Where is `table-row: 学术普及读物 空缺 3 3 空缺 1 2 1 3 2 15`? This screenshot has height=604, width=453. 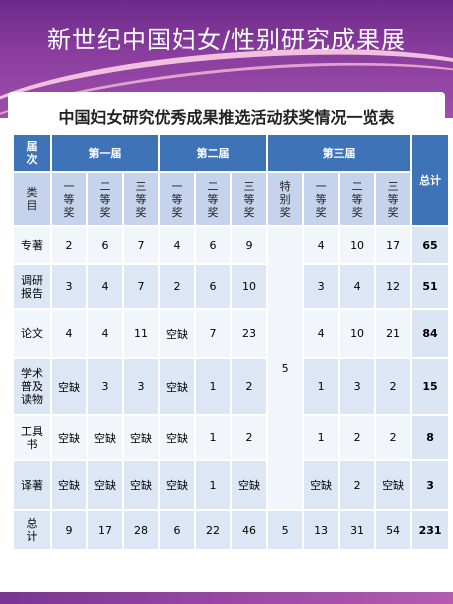 table-row: 学术普及读物 空缺 3 3 空缺 1 2 1 3 2 15 is located at coordinates (231, 386).